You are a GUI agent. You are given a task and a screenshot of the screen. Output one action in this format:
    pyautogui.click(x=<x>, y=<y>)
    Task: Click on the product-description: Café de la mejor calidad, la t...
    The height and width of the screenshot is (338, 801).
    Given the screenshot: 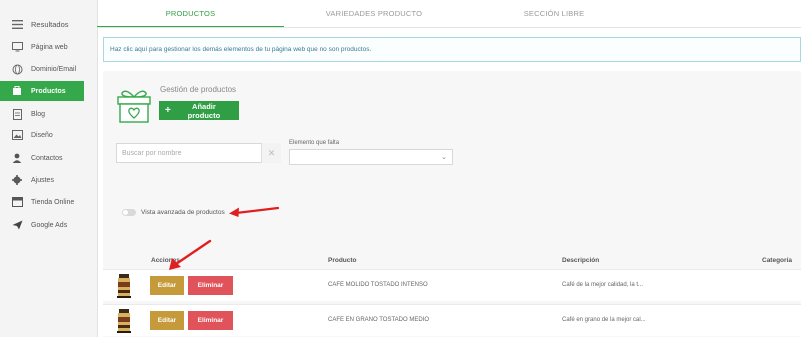 What is the action you would take?
    pyautogui.click(x=603, y=285)
    